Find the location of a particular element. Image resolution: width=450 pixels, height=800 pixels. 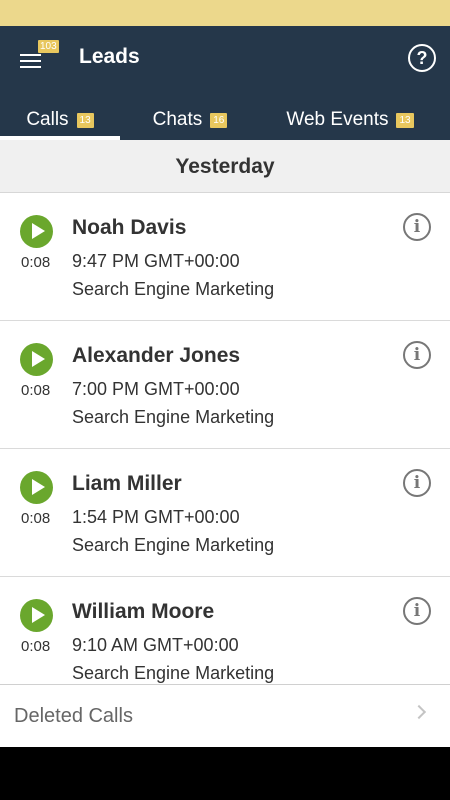

section-header: Yesterday is located at coordinates (225, 166).